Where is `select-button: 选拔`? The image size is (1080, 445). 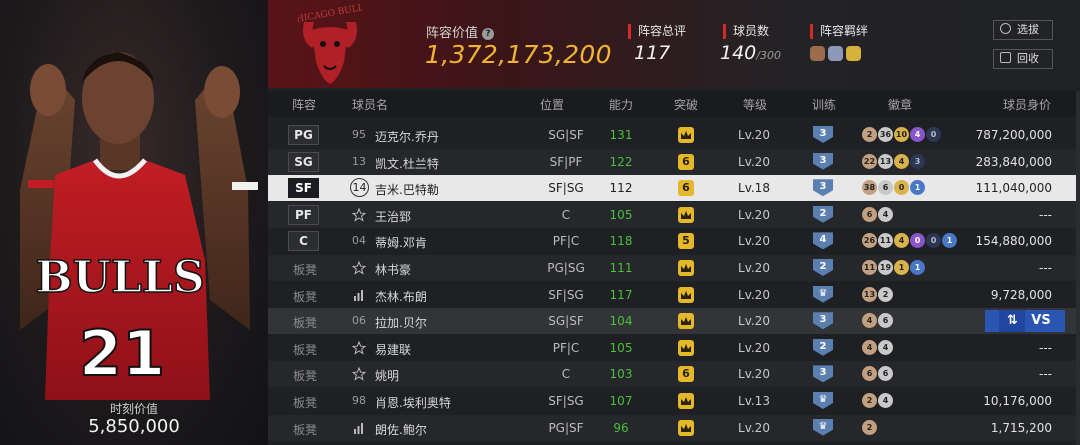
select-button: 选拔 is located at coordinates (1023, 30).